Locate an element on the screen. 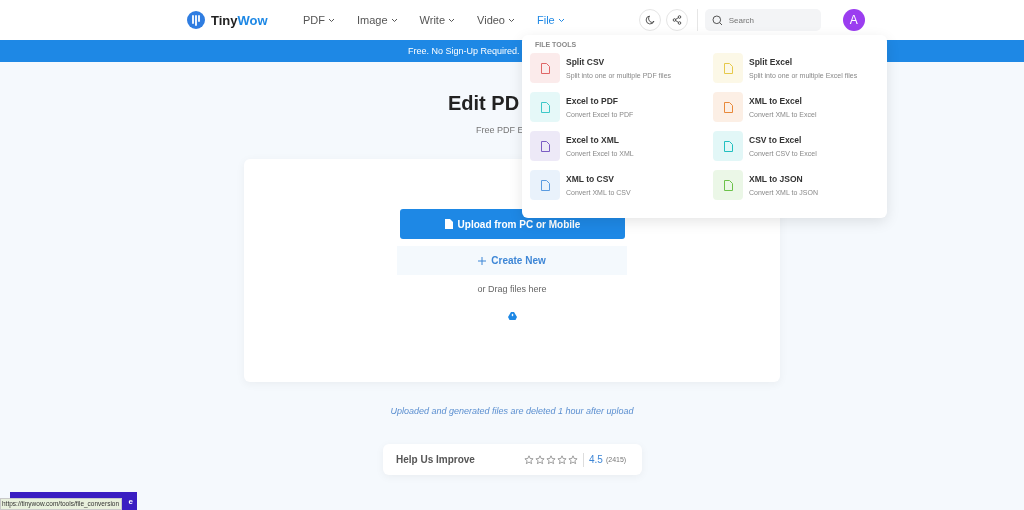  banner-text: Free. No Sign-Up Required. is located at coordinates (464, 51).